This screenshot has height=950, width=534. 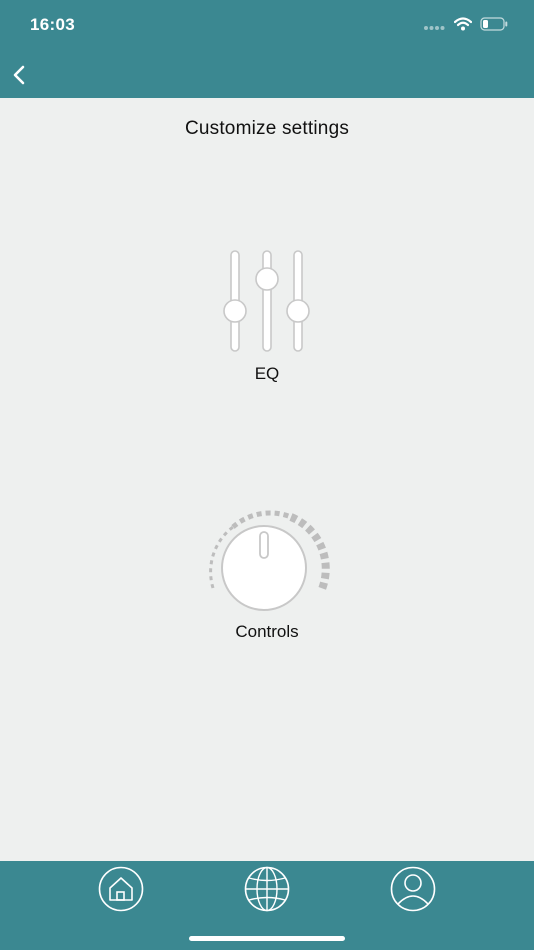 What do you see at coordinates (267, 373) in the screenshot?
I see `eq-label: EQ` at bounding box center [267, 373].